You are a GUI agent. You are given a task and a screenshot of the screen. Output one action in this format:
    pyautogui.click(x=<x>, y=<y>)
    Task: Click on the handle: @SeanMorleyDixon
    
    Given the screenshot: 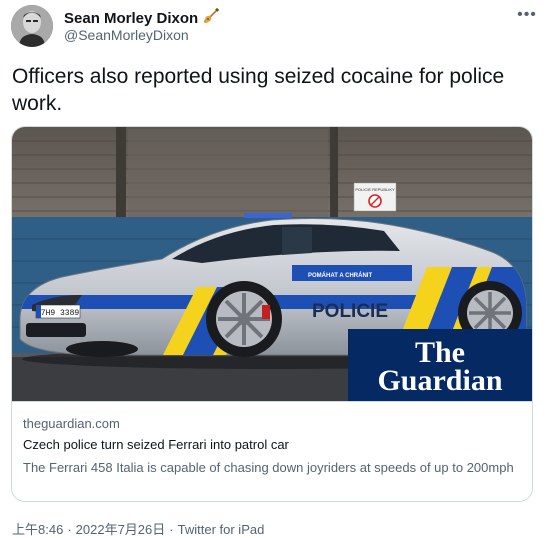 What is the action you would take?
    pyautogui.click(x=126, y=35)
    